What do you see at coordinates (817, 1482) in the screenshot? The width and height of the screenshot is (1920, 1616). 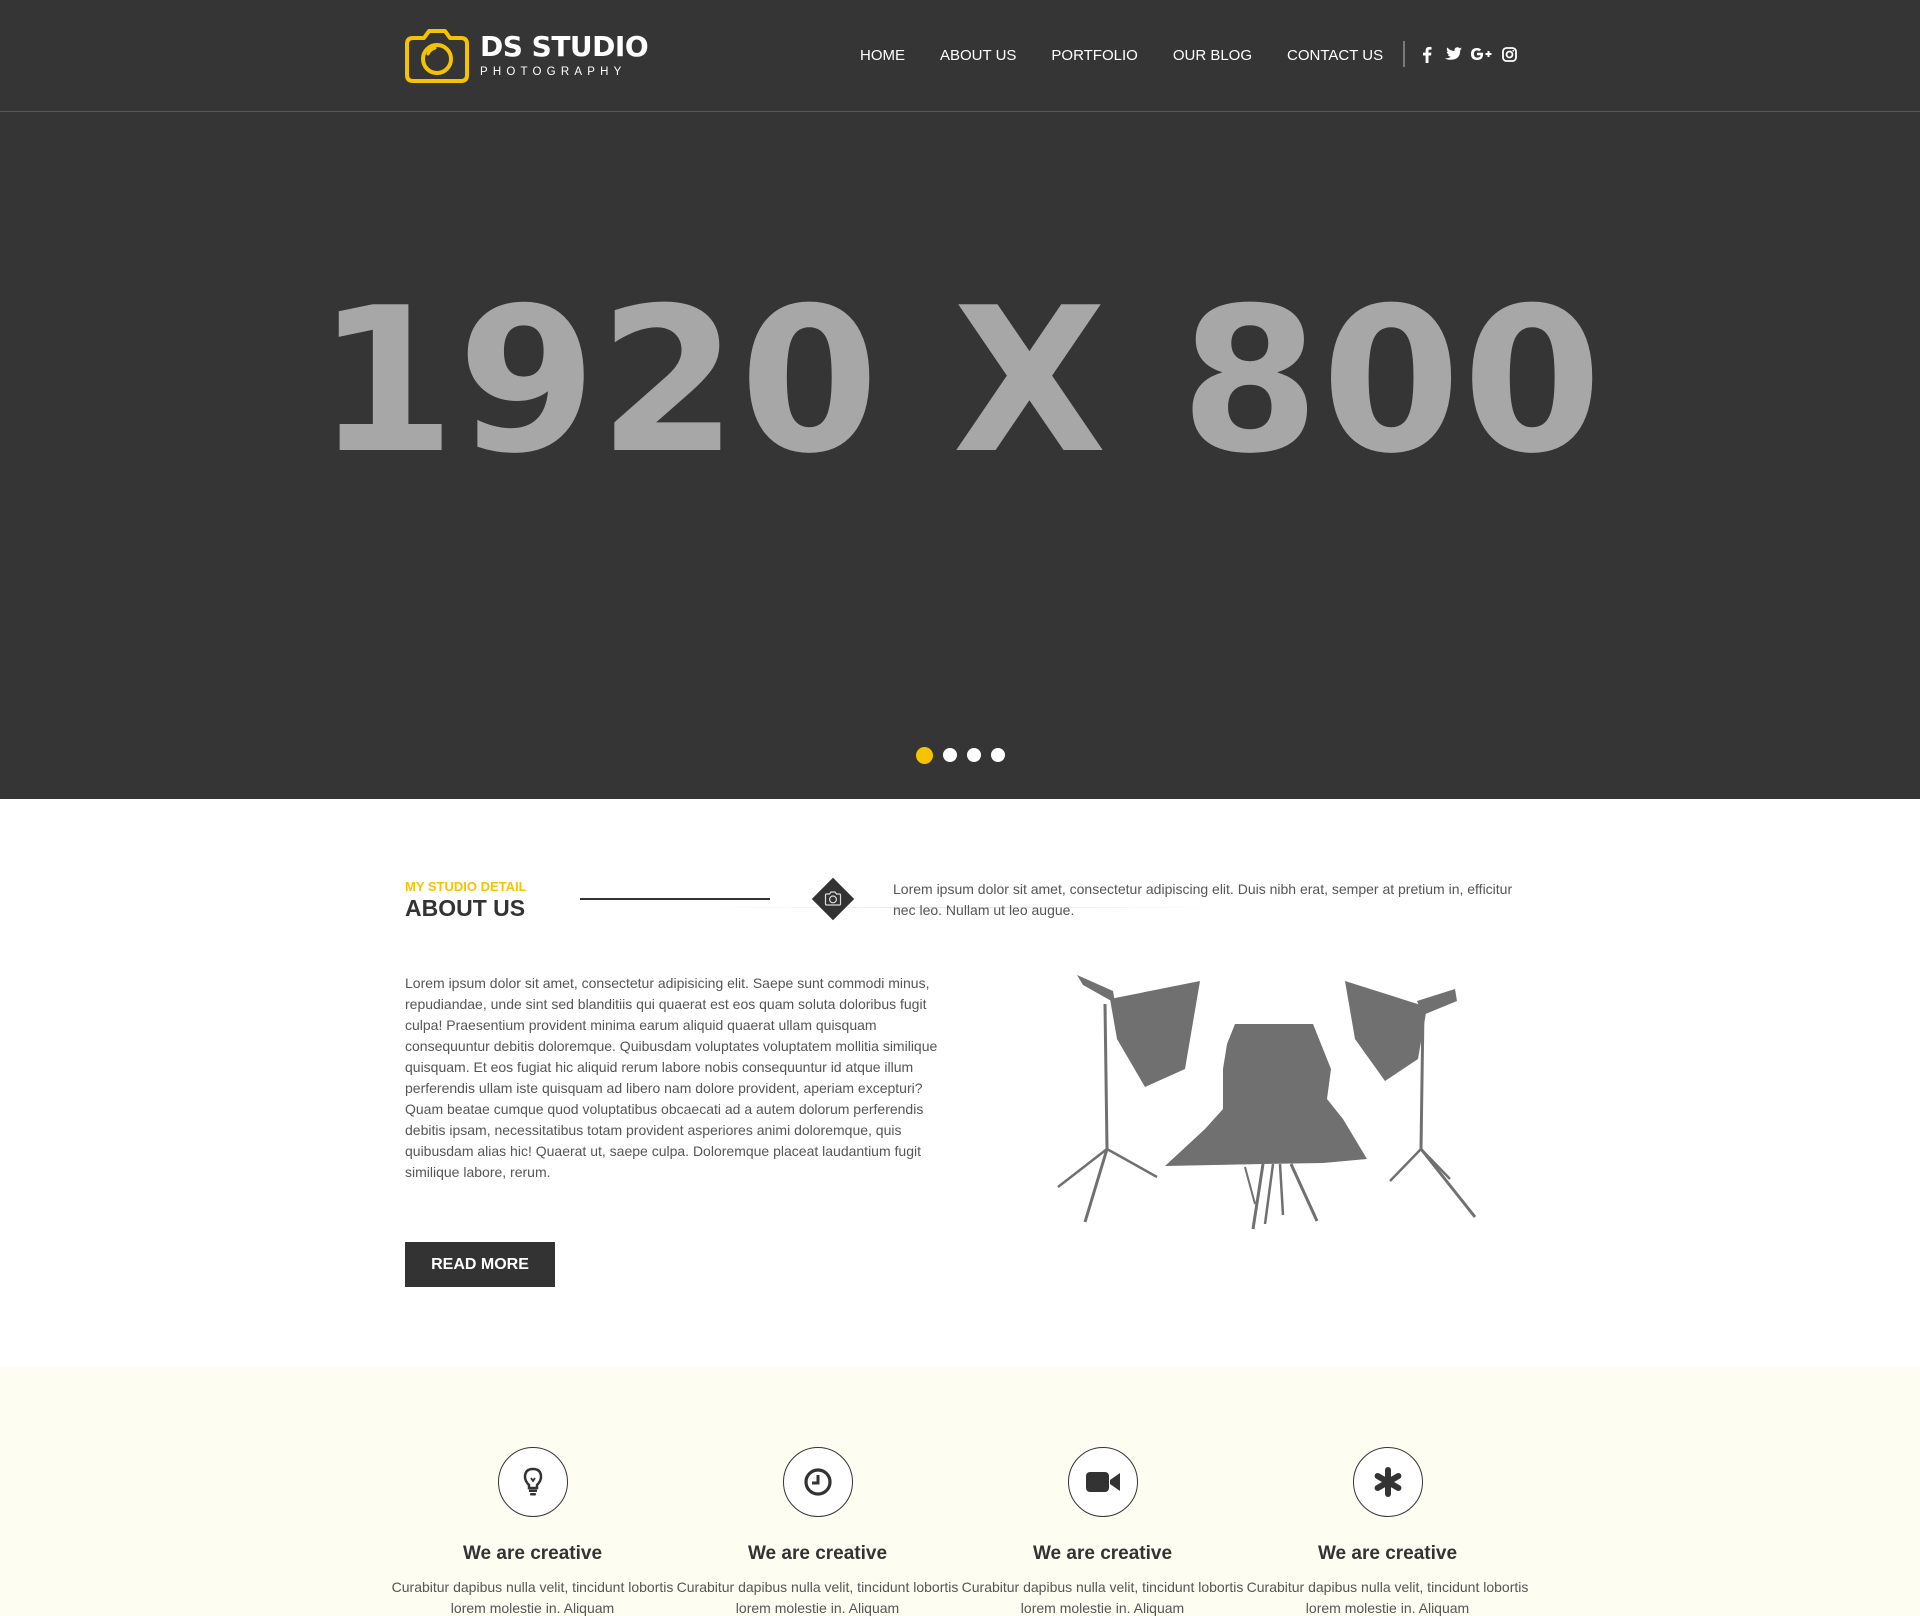 I see `clock-icon` at bounding box center [817, 1482].